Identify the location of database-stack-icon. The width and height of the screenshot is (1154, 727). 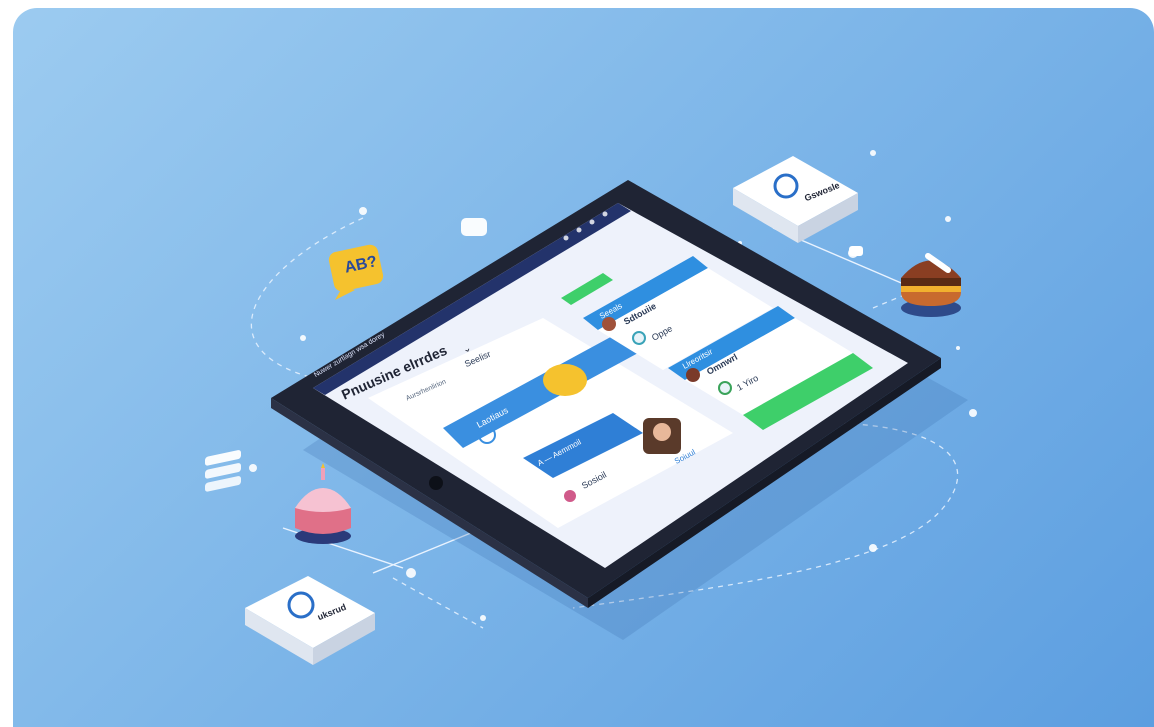
(223, 471).